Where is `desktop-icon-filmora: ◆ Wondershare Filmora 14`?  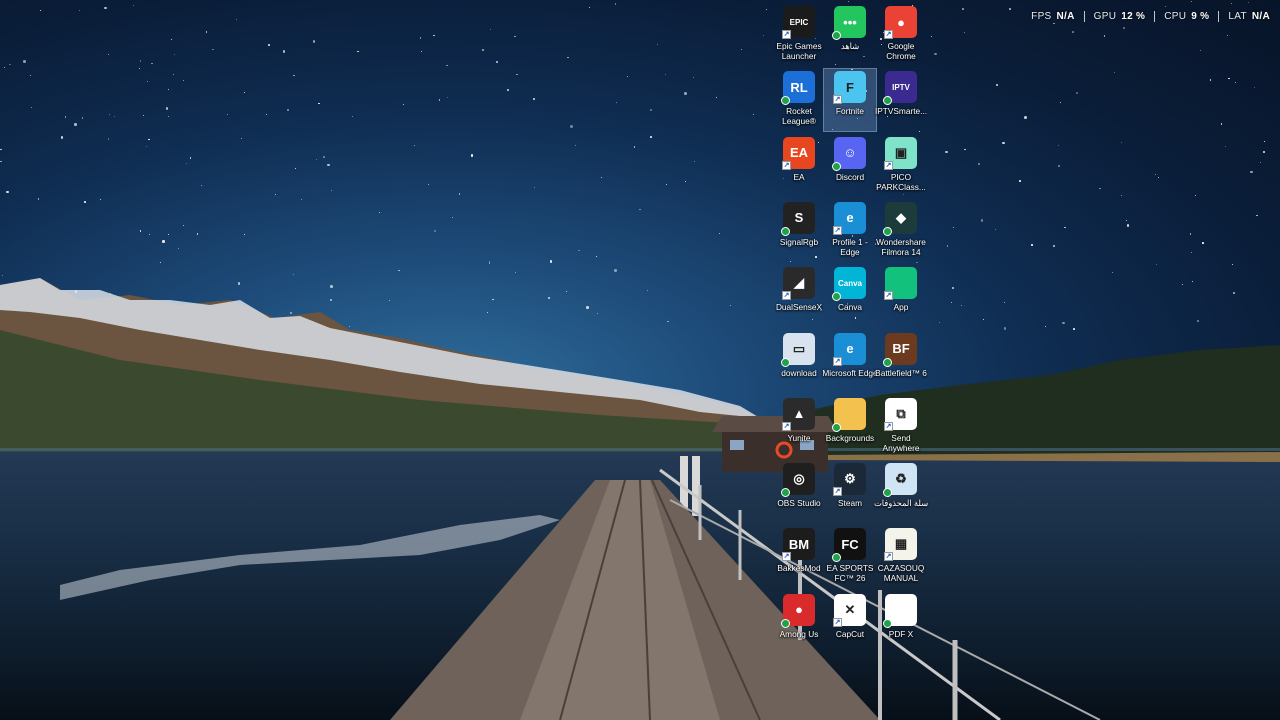 desktop-icon-filmora: ◆ Wondershare Filmora 14 is located at coordinates (901, 231).